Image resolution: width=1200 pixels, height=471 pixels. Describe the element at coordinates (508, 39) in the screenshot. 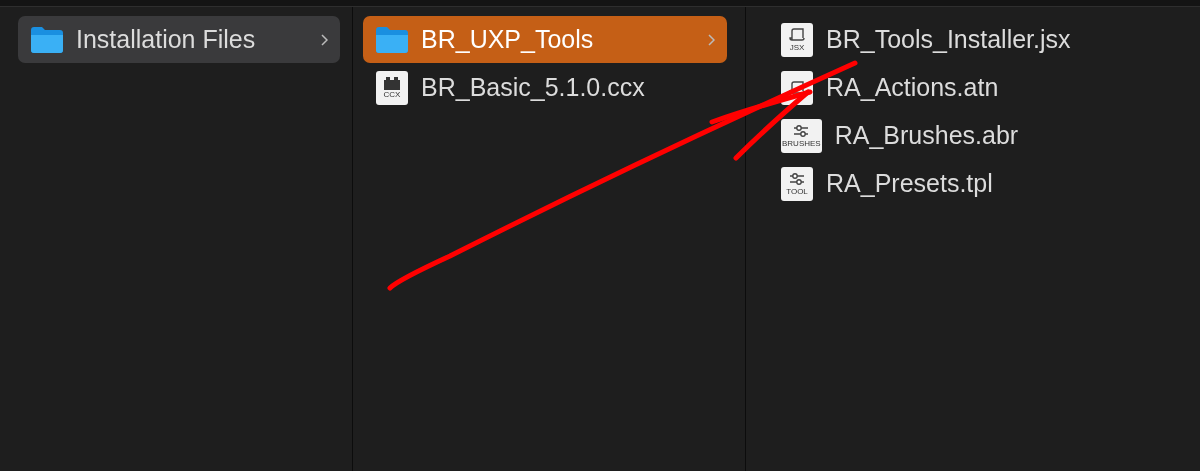

I see `file-name: BR_UXP_Tools` at that location.